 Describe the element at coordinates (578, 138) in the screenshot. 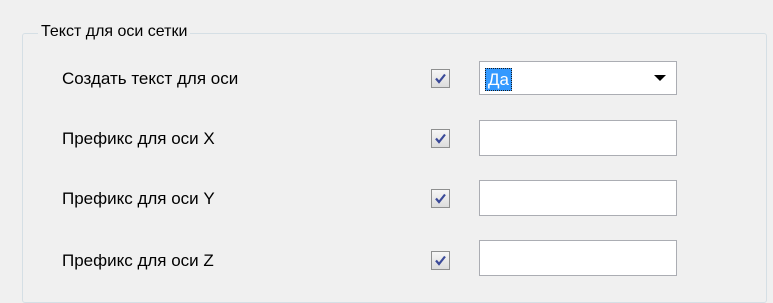

I see `prefix-x-input` at that location.